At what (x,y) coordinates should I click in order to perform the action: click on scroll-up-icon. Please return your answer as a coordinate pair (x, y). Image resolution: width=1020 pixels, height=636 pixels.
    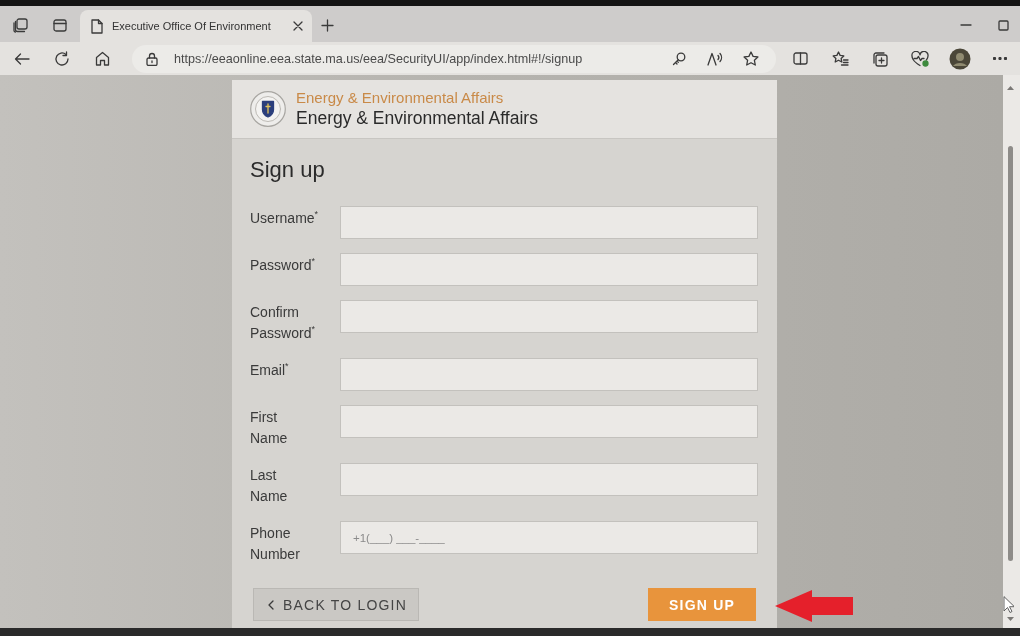
    Looking at the image, I should click on (1010, 88).